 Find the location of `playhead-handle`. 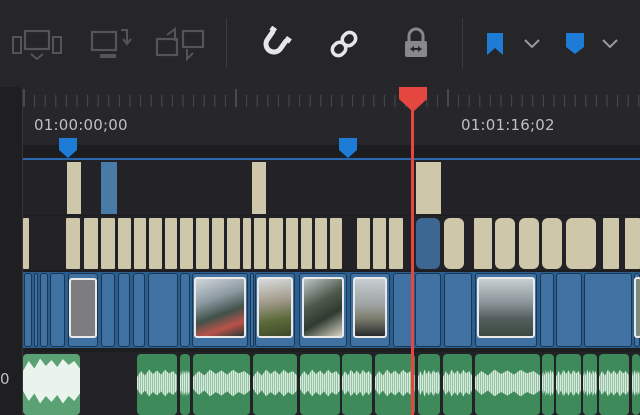

playhead-handle is located at coordinates (413, 102).